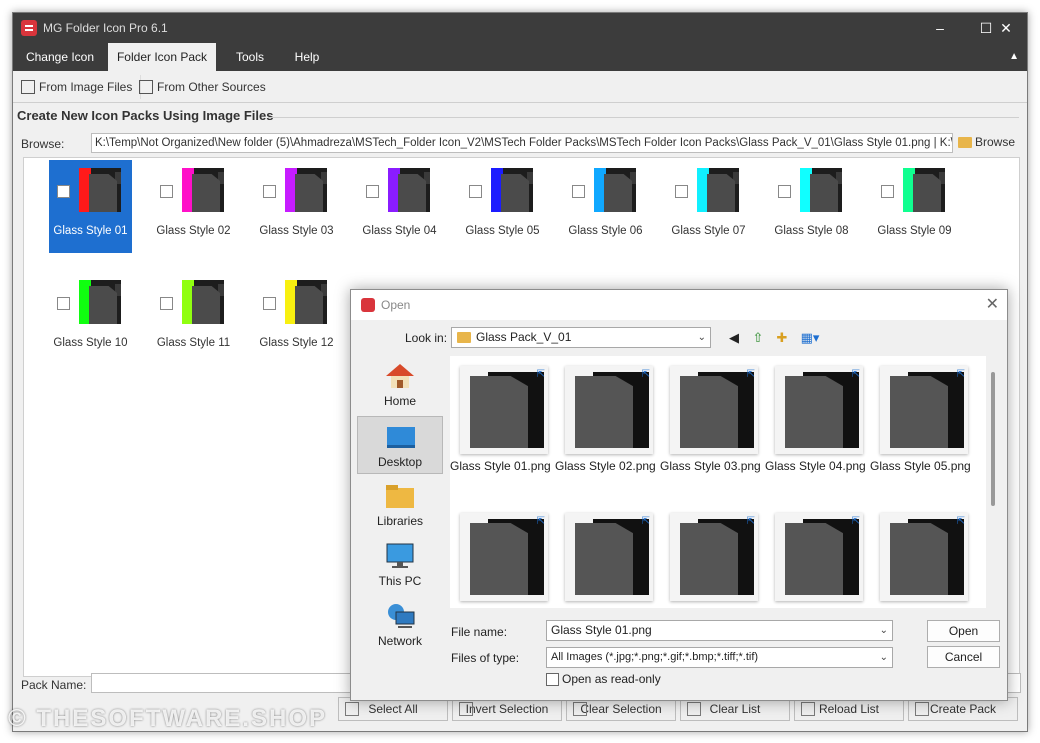 This screenshot has width=1040, height=743. I want to click on icon-tile-label: Glass Style 02, so click(193, 231).